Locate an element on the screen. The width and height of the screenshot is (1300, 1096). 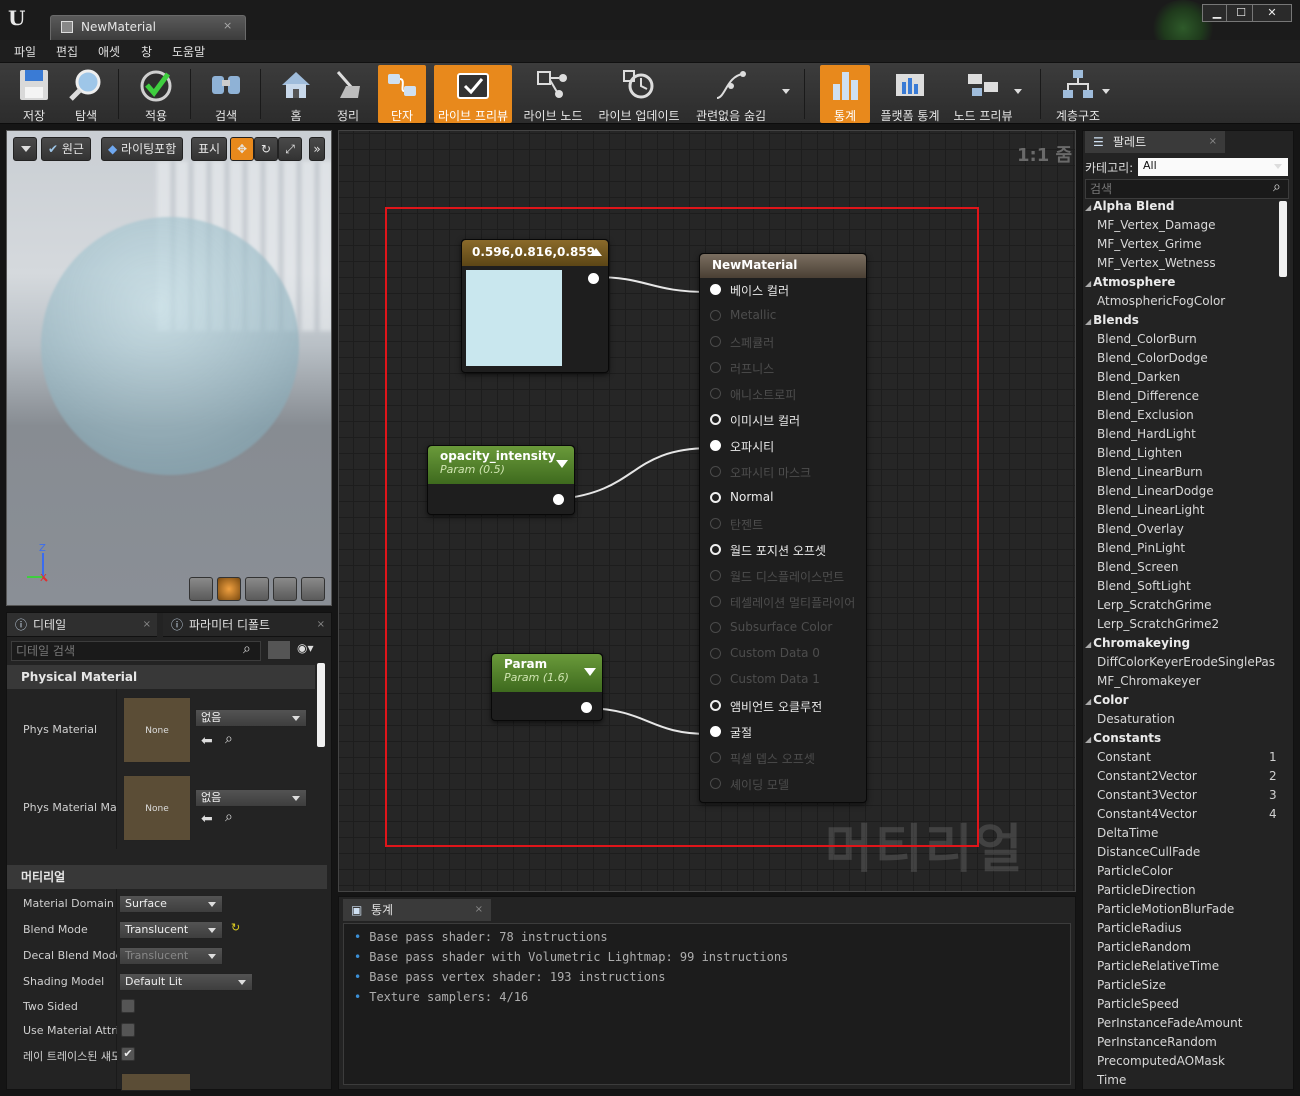
palette-item: ParticleSize is located at coordinates (1131, 985).